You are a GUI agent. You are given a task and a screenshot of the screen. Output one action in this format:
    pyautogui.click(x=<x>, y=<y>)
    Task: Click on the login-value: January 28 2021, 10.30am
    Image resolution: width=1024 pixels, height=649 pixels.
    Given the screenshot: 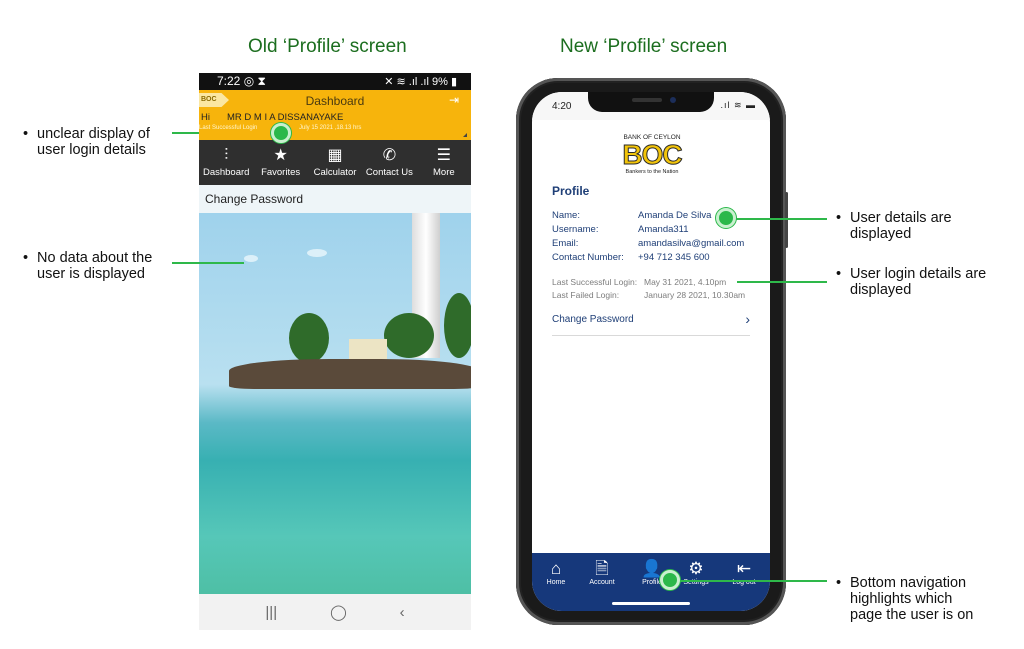 What is the action you would take?
    pyautogui.click(x=695, y=295)
    